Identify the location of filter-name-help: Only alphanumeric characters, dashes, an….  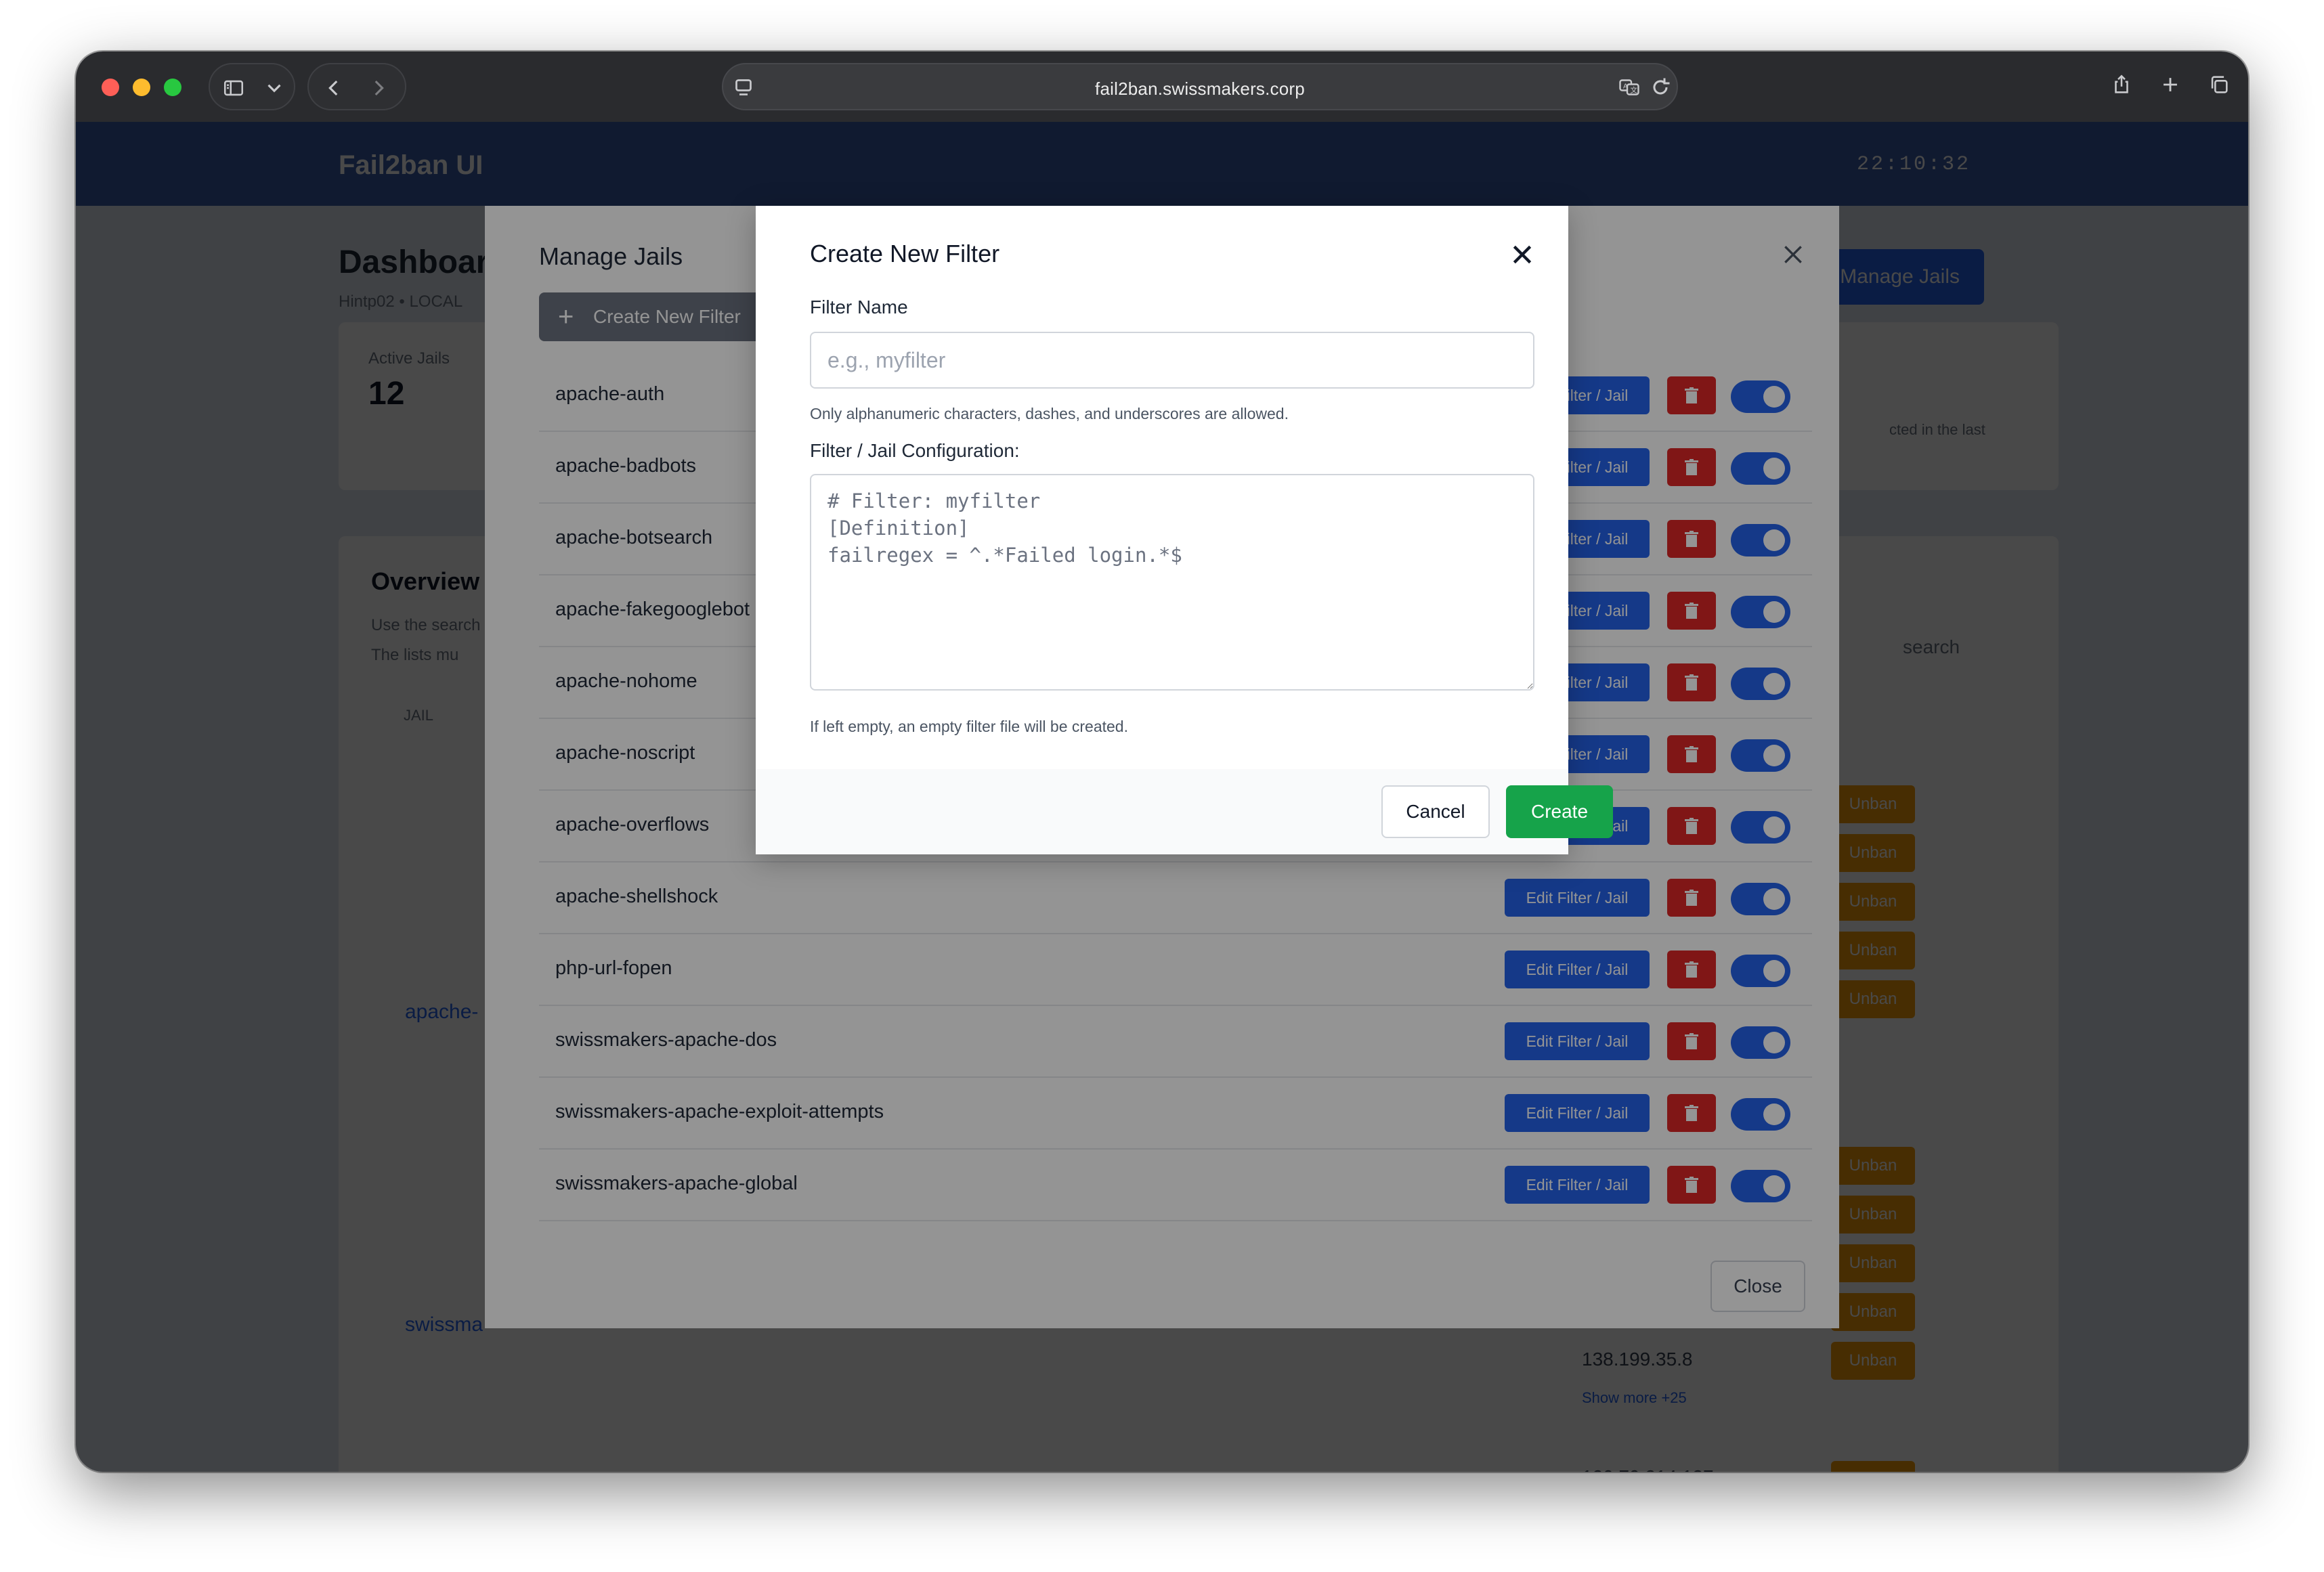
(1049, 414).